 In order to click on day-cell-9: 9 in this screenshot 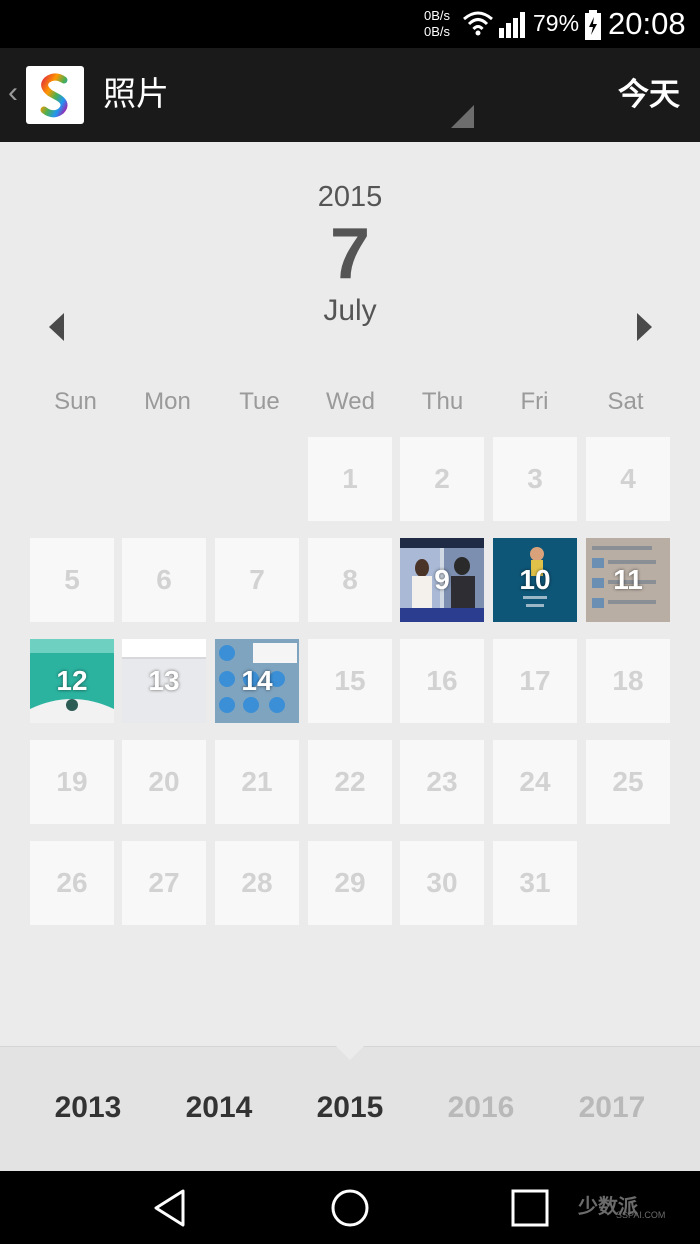, I will do `click(442, 580)`.